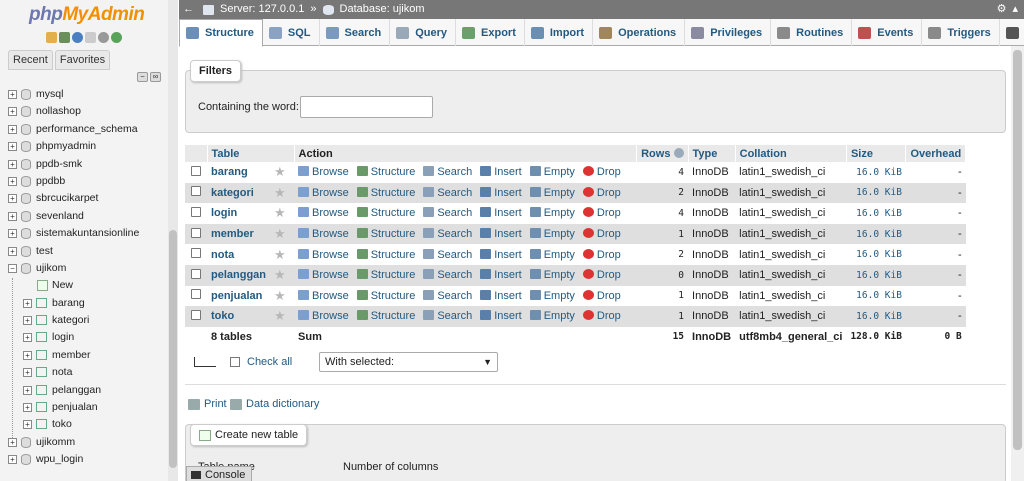 The width and height of the screenshot is (1024, 481). What do you see at coordinates (51, 268) in the screenshot?
I see `tree-item-label: ujikom` at bounding box center [51, 268].